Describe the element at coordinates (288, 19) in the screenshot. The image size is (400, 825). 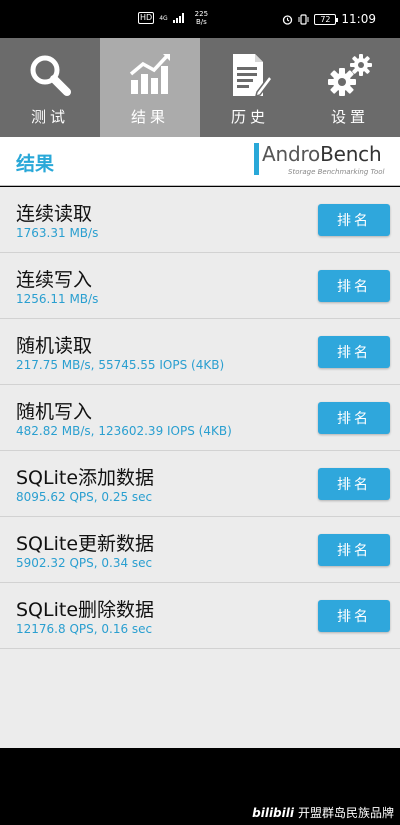
I see `alarm-icon` at that location.